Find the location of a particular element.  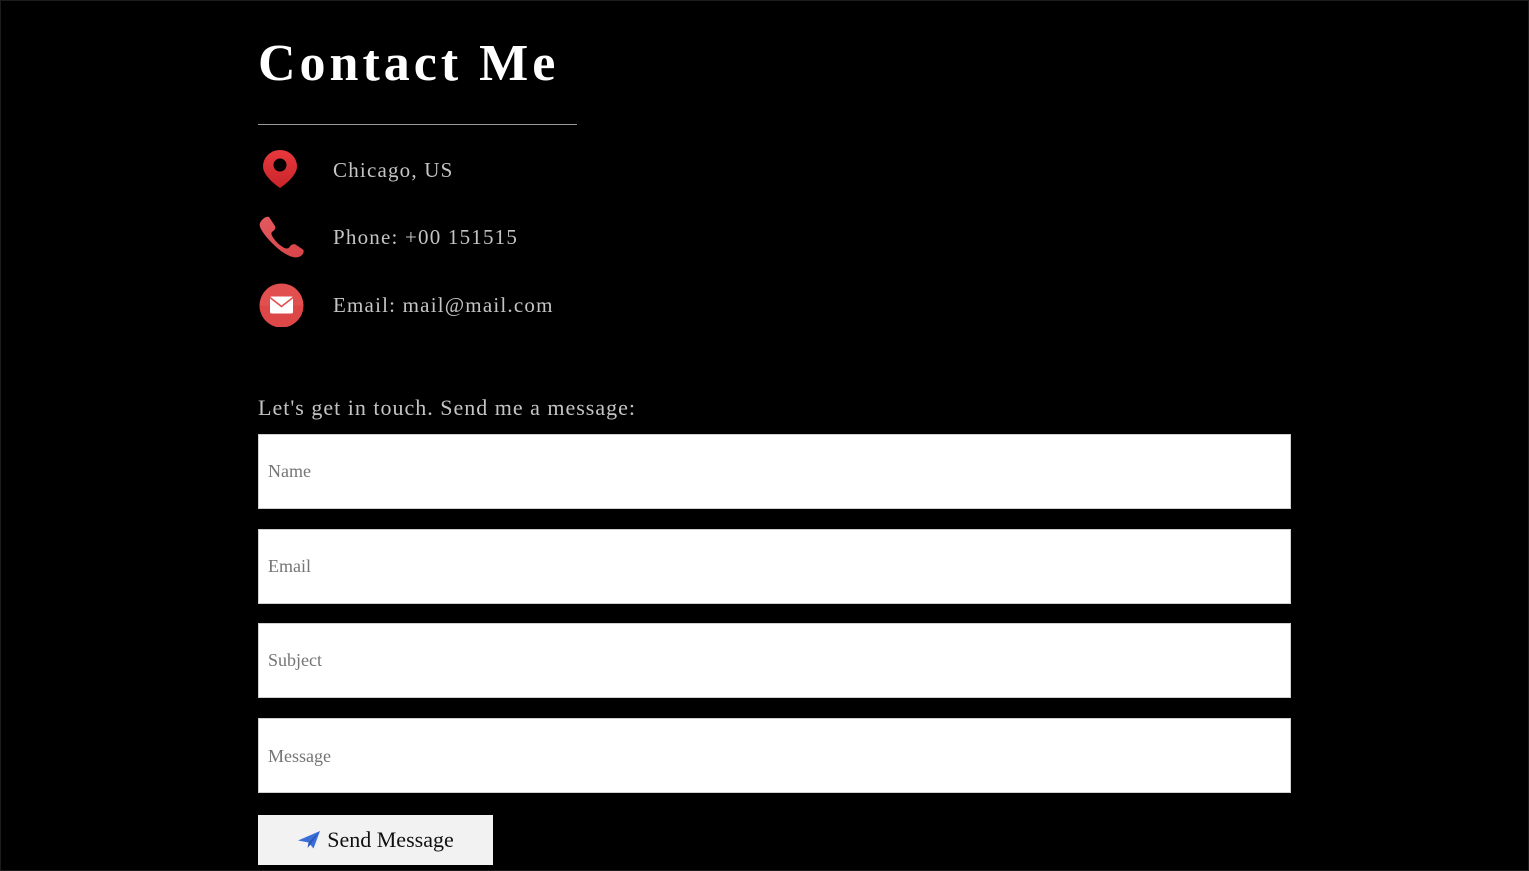

contact-email: Email: mail@mail.com is located at coordinates (508, 305).